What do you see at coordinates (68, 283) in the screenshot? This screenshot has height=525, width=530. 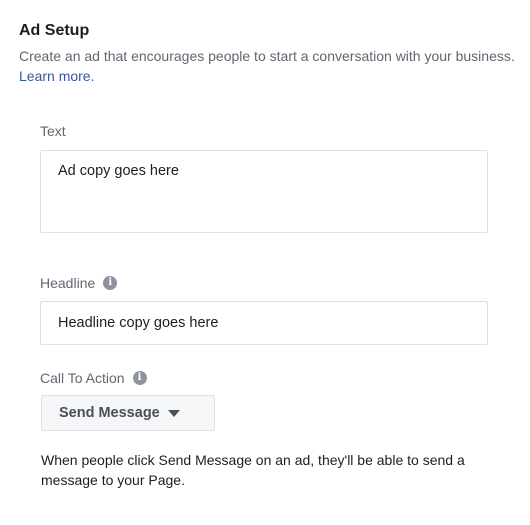 I see `headline-label: Headline` at bounding box center [68, 283].